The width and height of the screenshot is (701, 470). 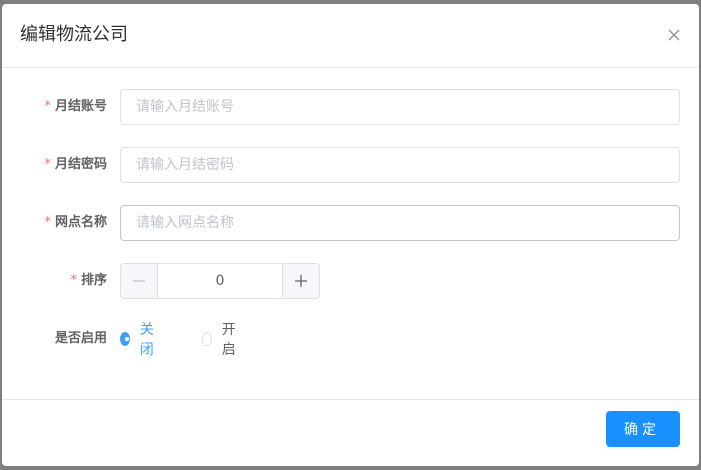 I want to click on radio-on-circle, so click(x=207, y=339).